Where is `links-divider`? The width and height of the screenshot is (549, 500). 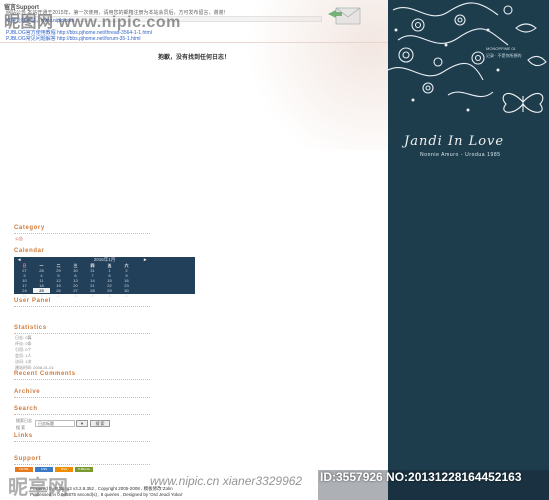
links-divider is located at coordinates (82, 441).